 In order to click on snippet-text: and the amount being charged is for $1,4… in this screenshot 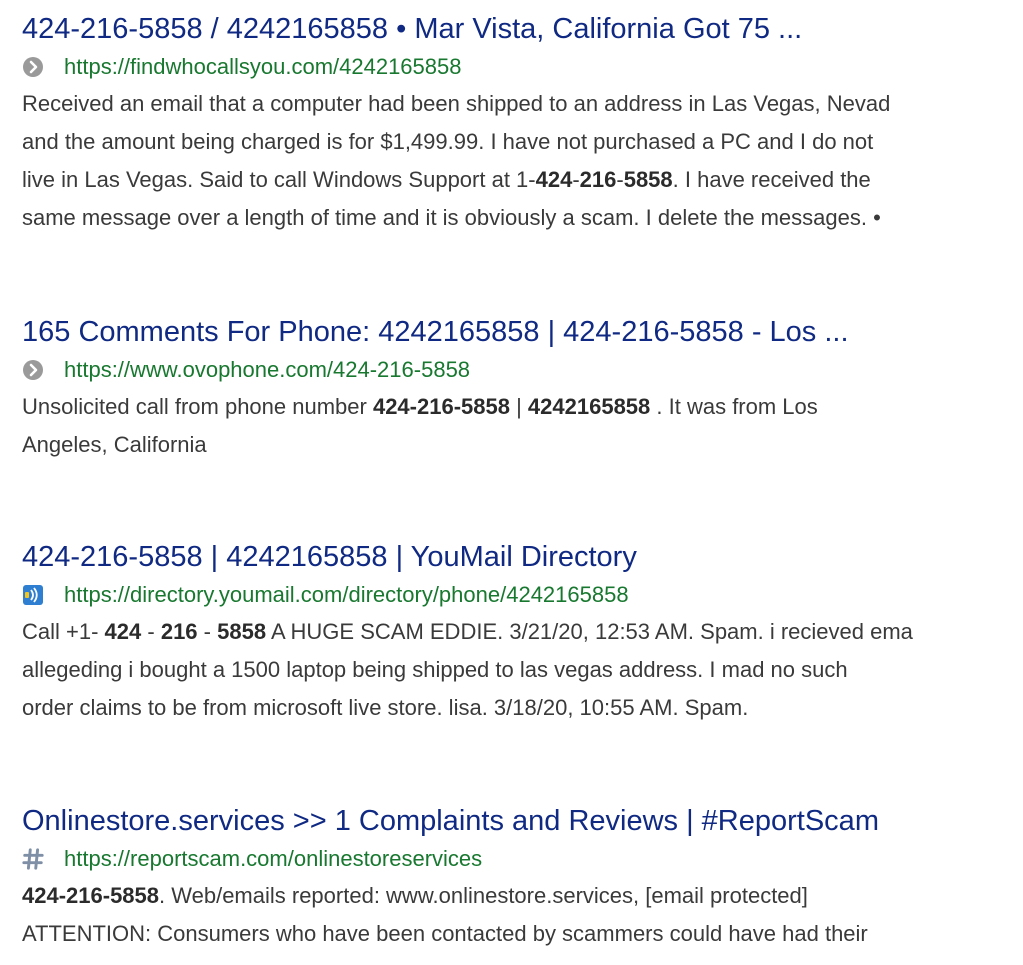, I will do `click(448, 141)`.